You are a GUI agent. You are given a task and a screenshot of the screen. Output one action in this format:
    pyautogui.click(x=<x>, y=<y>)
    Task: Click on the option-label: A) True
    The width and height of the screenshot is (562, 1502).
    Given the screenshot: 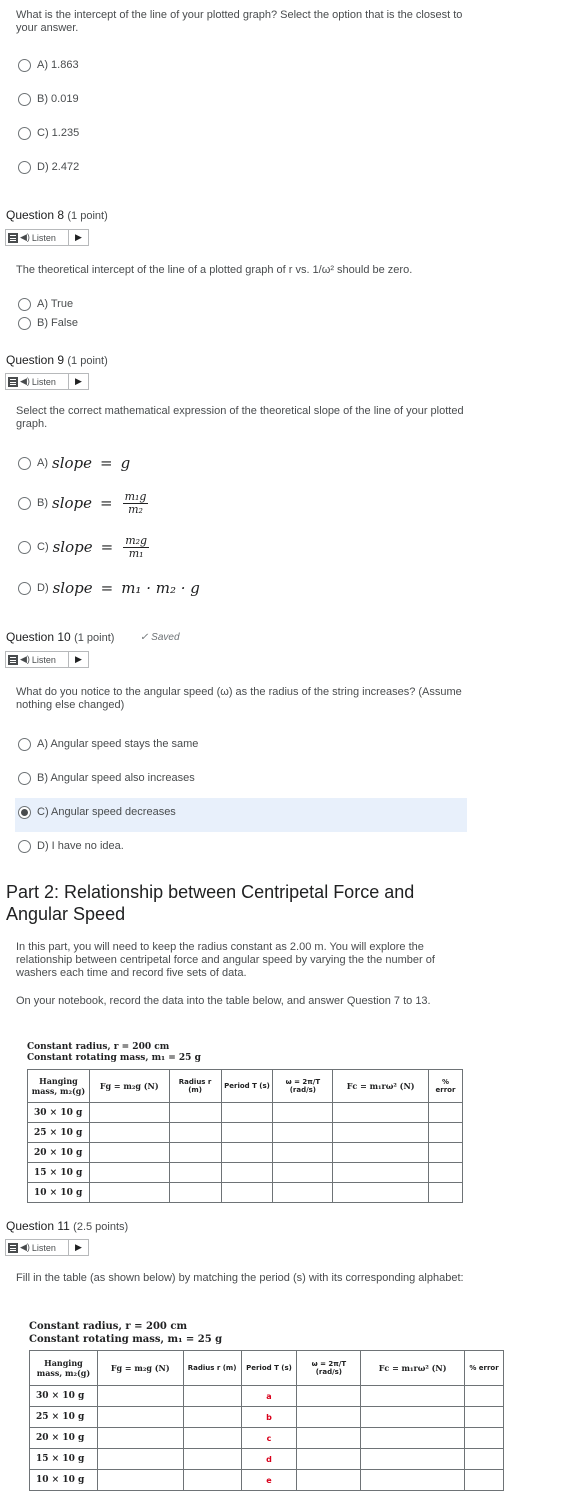 What is the action you would take?
    pyautogui.click(x=55, y=304)
    